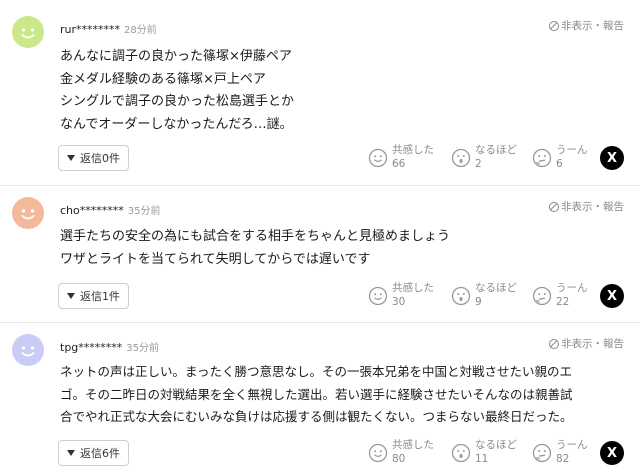  Describe the element at coordinates (176, 56) in the screenshot. I see `comment-line: あんなに調子の良かった篠塚×伊藤ペア` at that location.